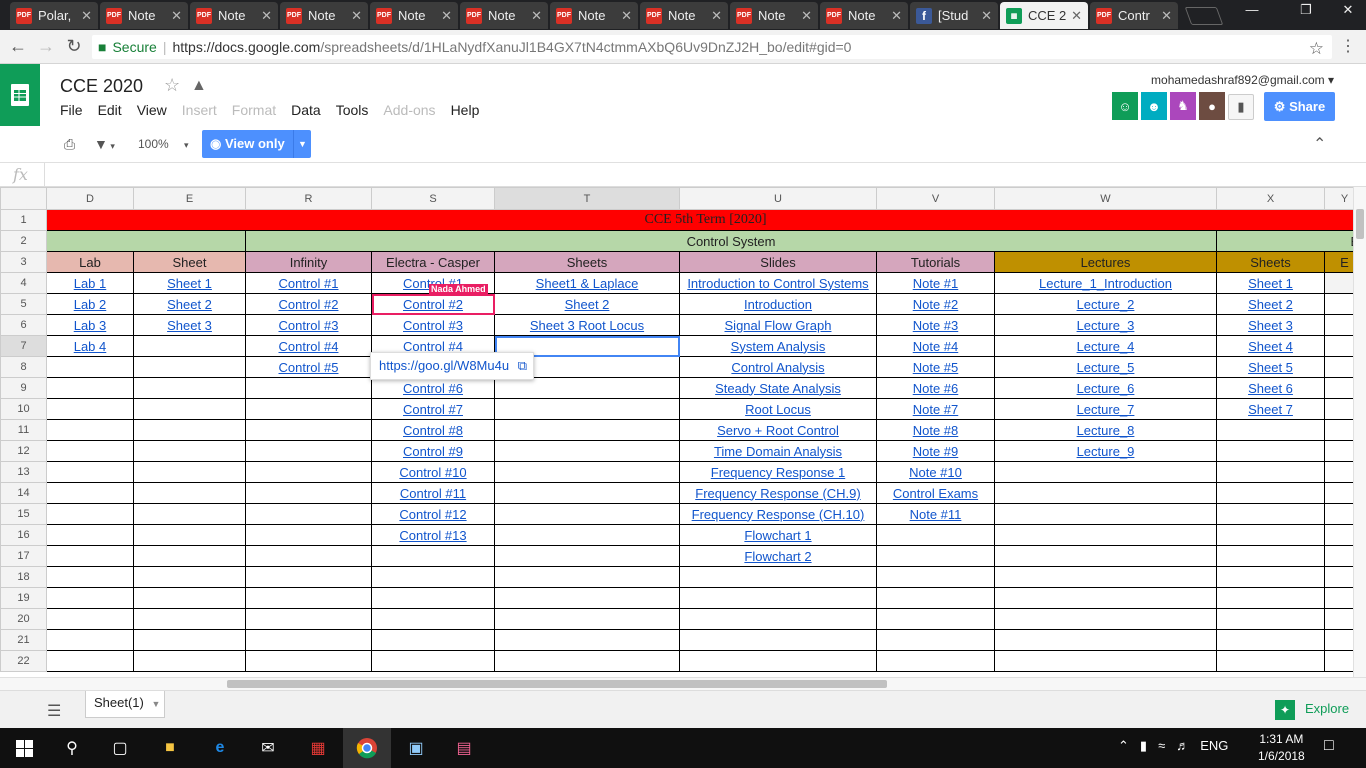 Image resolution: width=1366 pixels, height=768 pixels. What do you see at coordinates (1214, 746) in the screenshot?
I see `language-indicator: ENG` at bounding box center [1214, 746].